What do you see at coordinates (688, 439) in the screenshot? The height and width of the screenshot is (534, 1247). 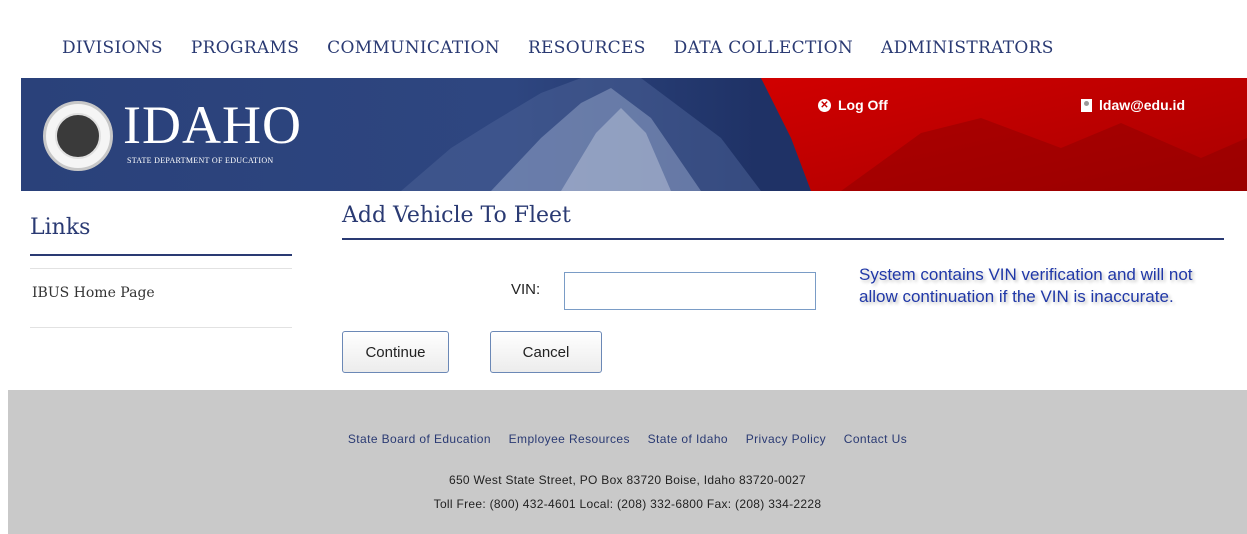 I see `footer-link-state-of-idaho: State of Idaho` at bounding box center [688, 439].